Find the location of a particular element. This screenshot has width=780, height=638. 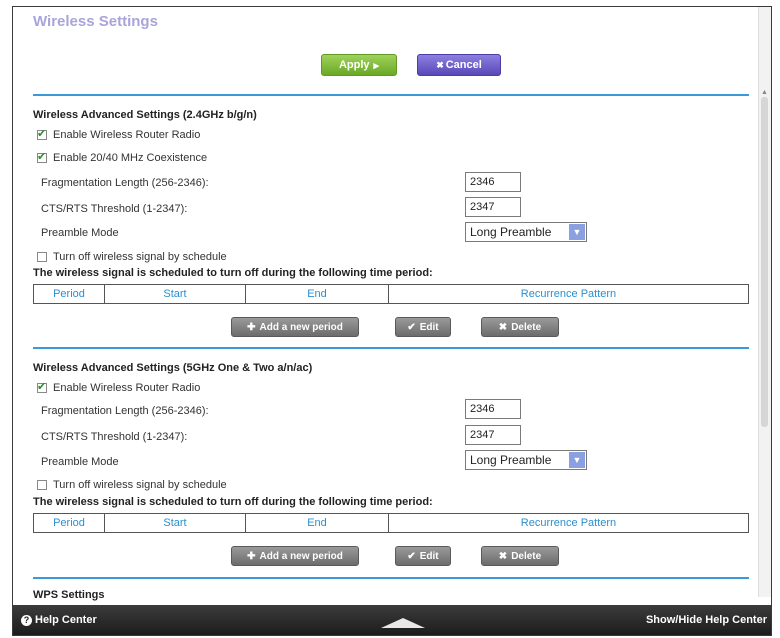

expand-arrow-icon is located at coordinates (403, 623).